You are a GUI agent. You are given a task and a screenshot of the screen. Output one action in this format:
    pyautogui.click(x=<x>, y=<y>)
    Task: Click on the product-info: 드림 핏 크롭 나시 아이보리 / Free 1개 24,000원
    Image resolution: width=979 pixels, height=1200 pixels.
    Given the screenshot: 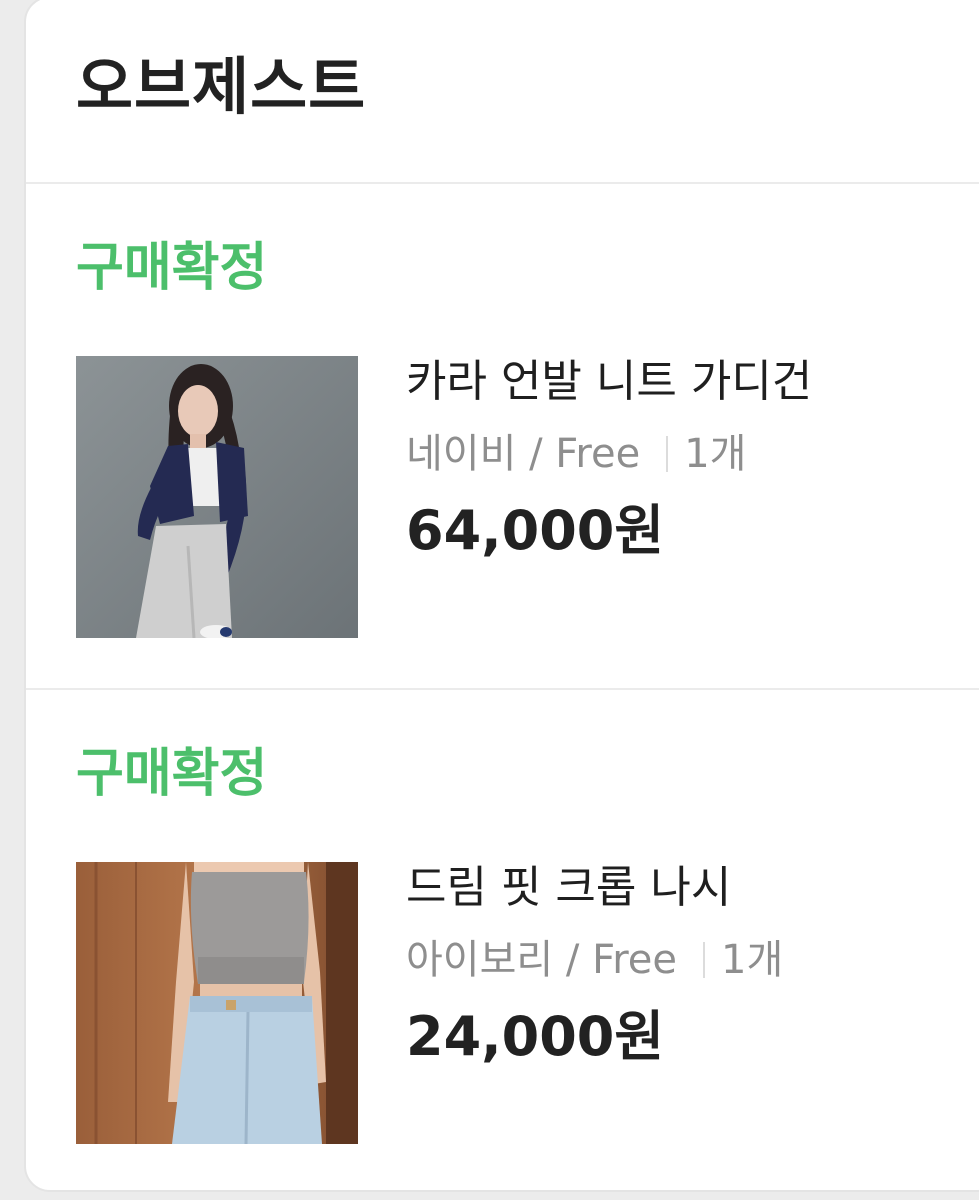 What is the action you would take?
    pyautogui.click(x=594, y=965)
    